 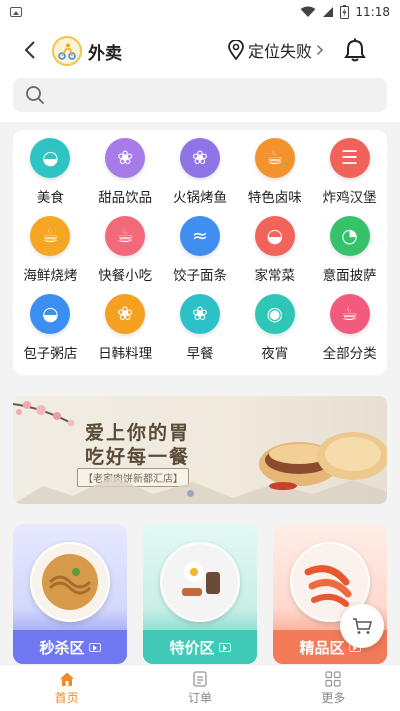 I want to click on category-label: 炸鸡汉堡, so click(x=349, y=198).